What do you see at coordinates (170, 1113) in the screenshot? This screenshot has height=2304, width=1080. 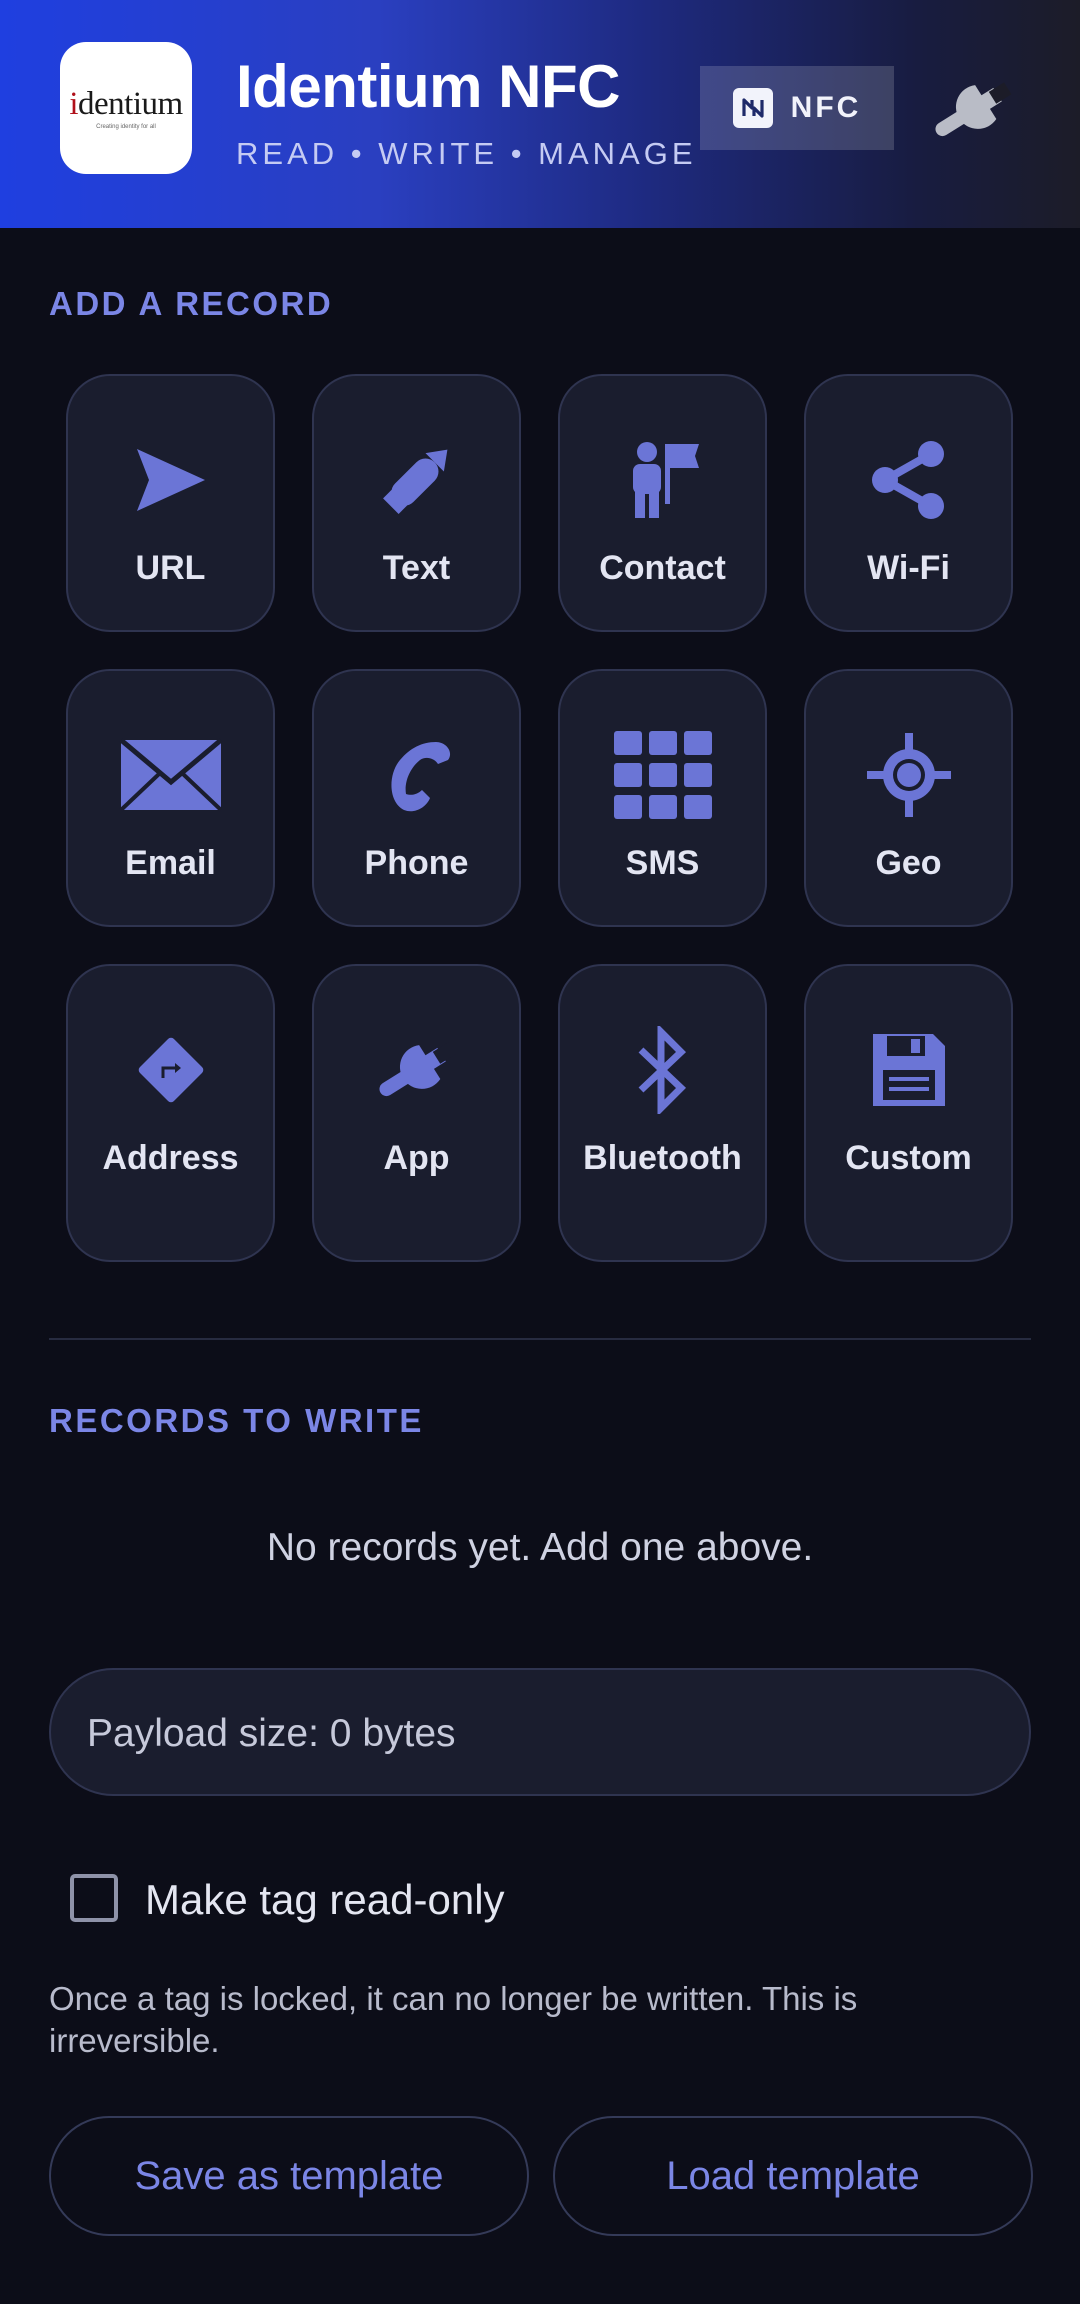 I see `record-address-button: Address` at bounding box center [170, 1113].